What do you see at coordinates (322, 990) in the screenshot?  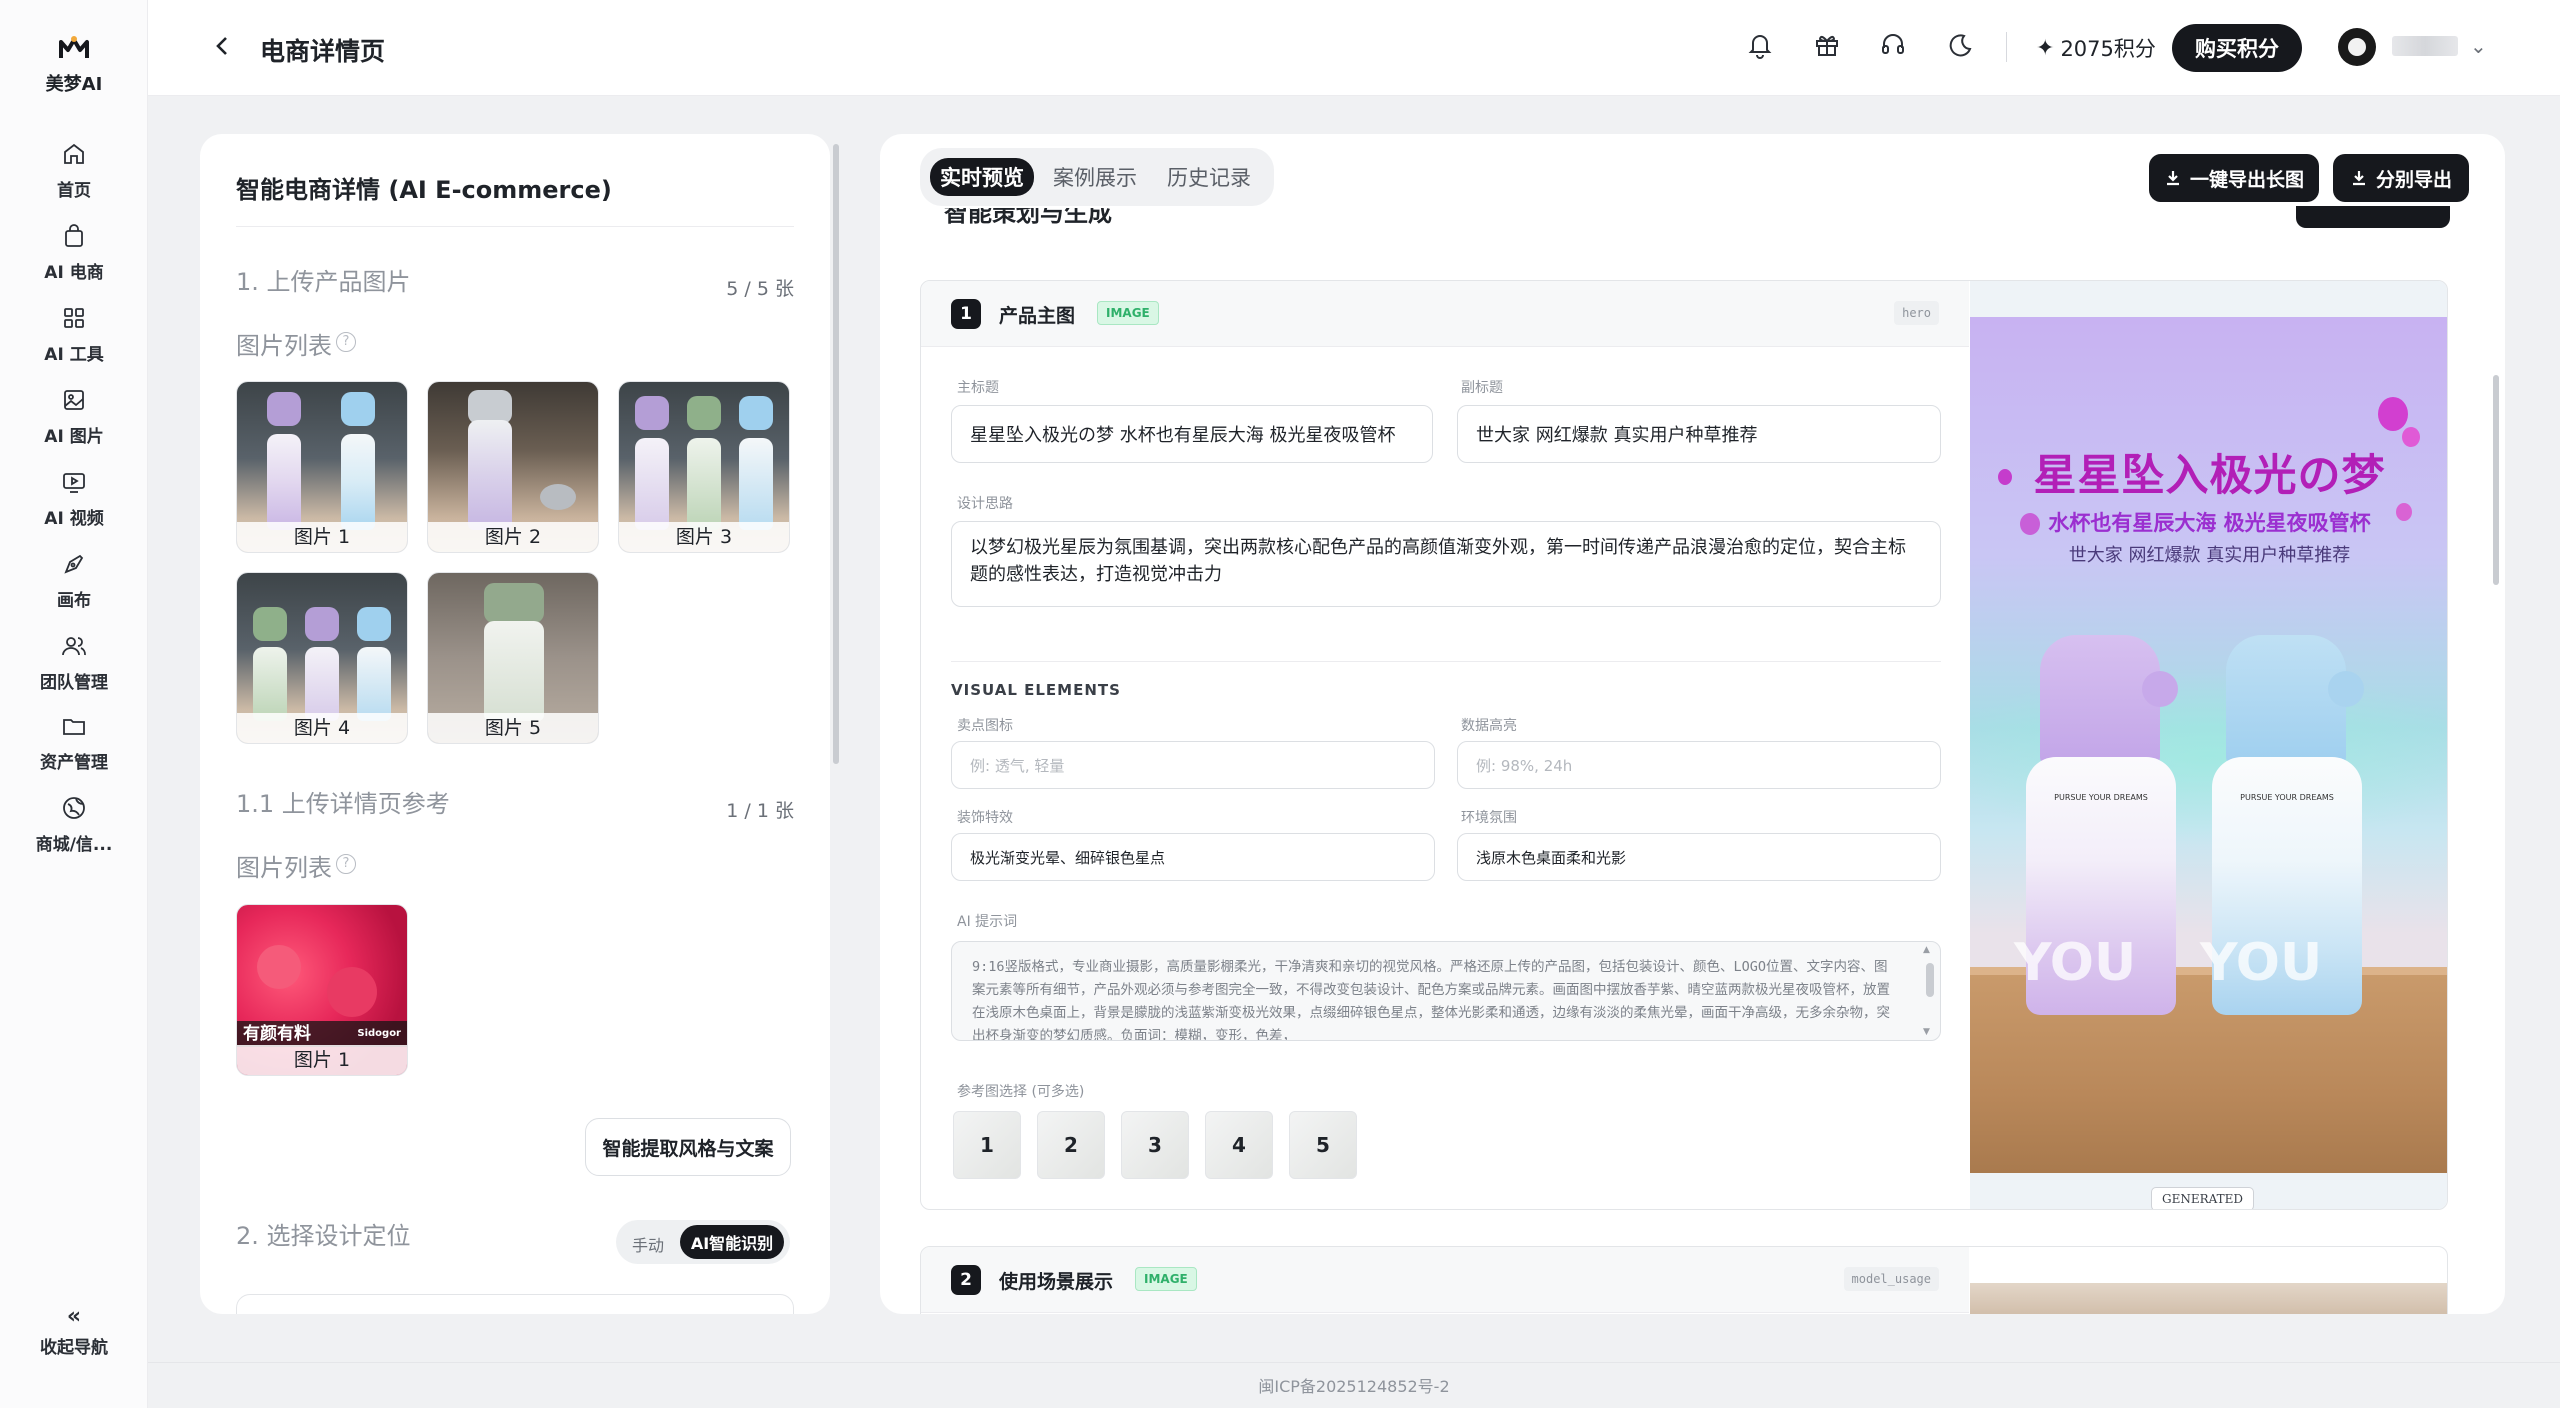 I see `reference-image-1: 有颜有料 Sidogor 图片 1` at bounding box center [322, 990].